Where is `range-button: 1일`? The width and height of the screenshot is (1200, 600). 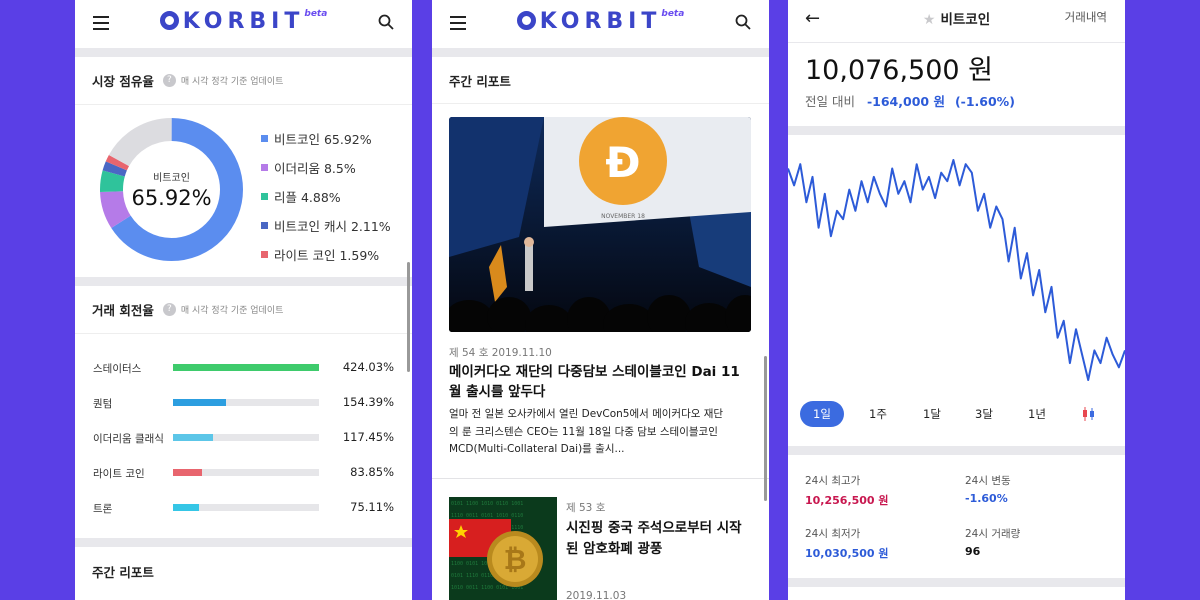
range-button: 1일 is located at coordinates (822, 414).